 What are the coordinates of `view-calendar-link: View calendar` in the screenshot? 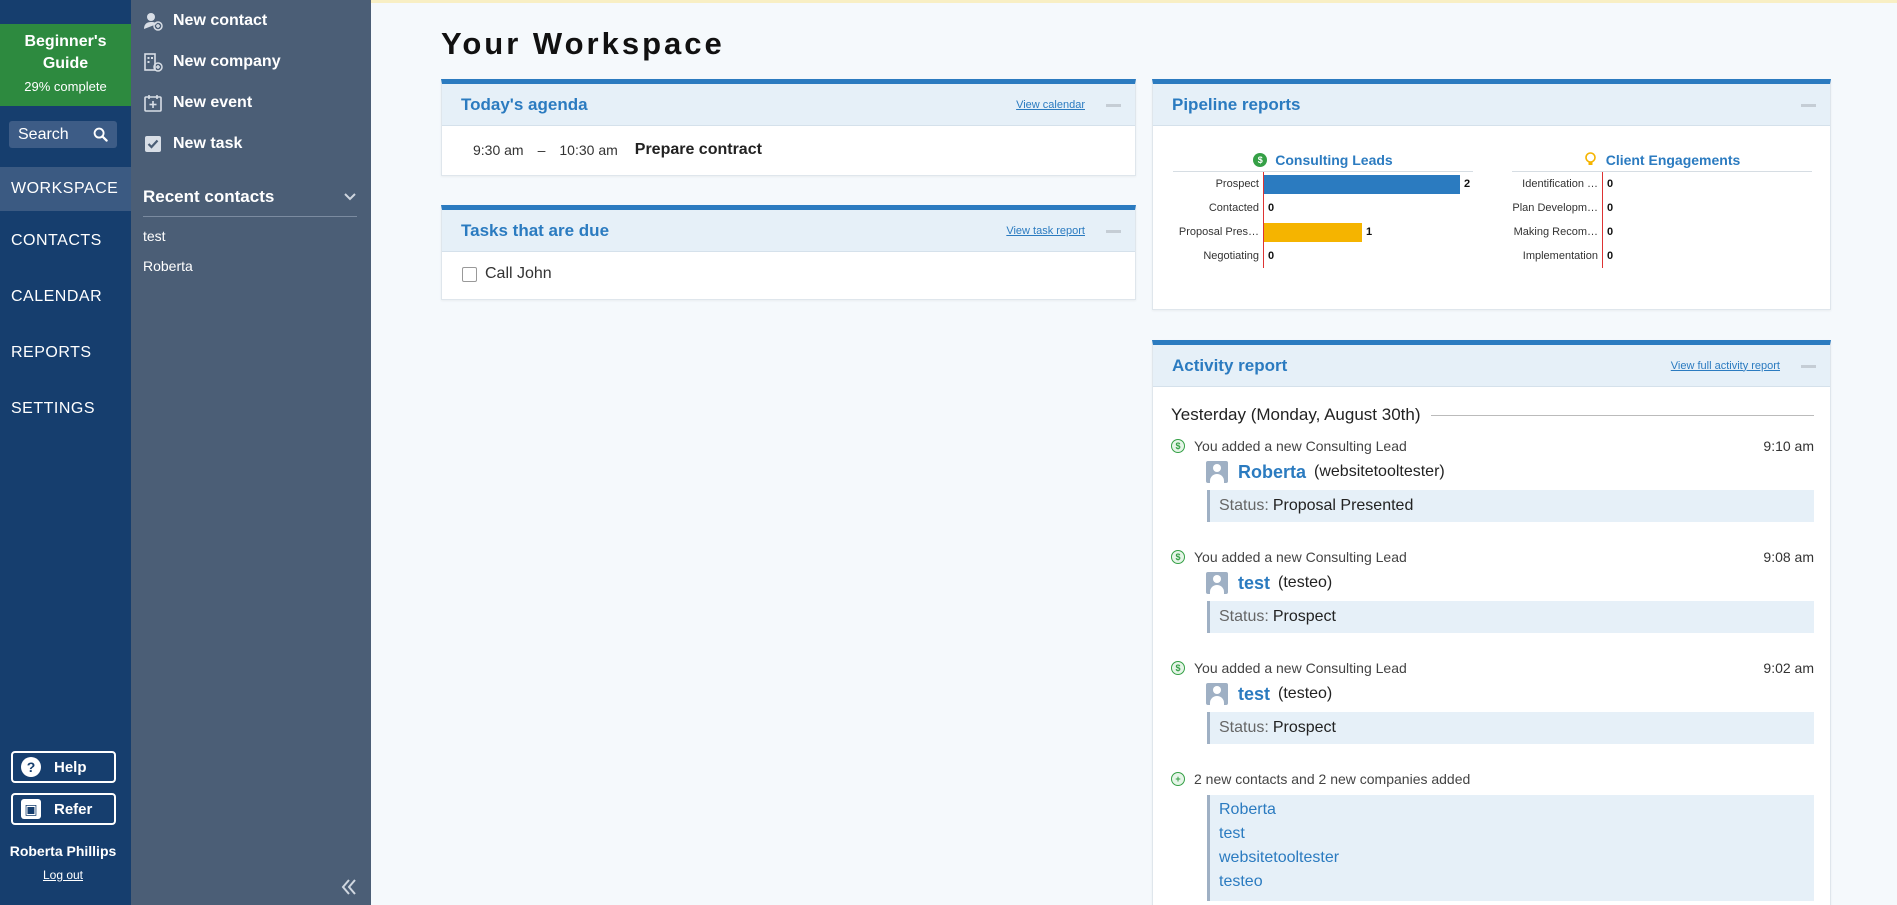 It's located at (1050, 105).